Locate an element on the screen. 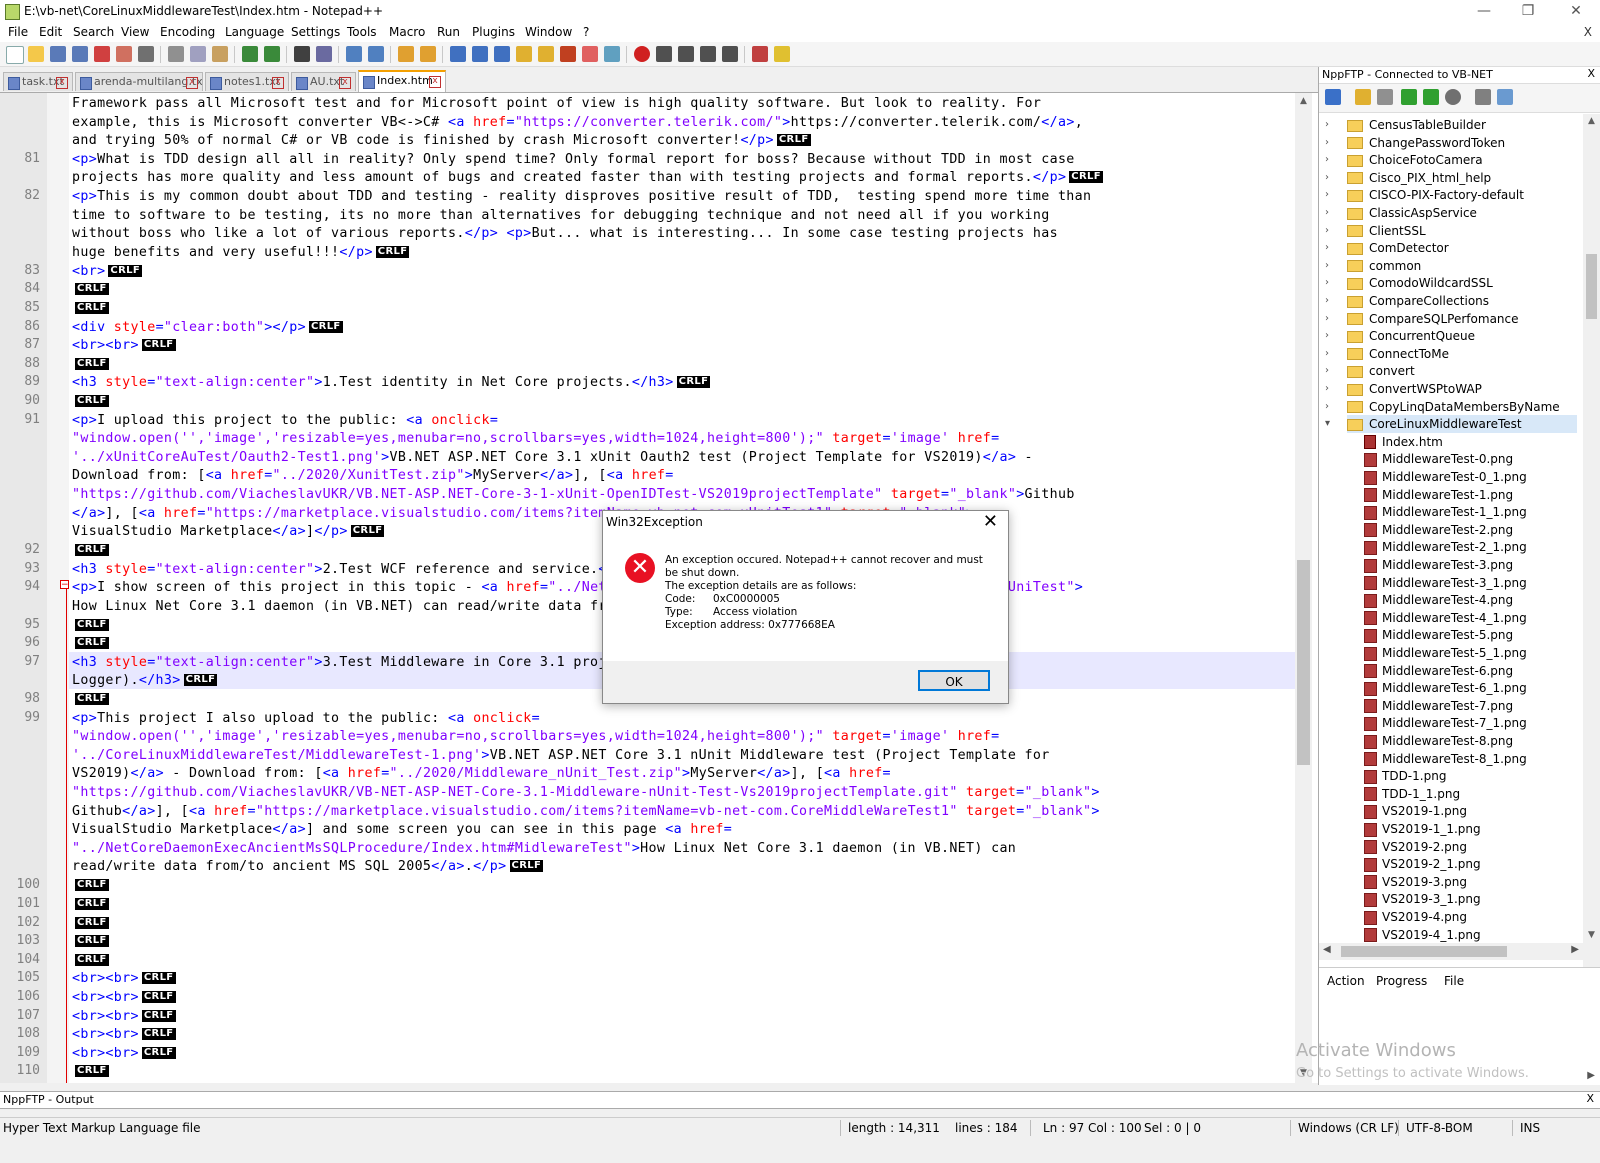 The height and width of the screenshot is (1163, 1600). folder-workspace-icon is located at coordinates (590, 54).